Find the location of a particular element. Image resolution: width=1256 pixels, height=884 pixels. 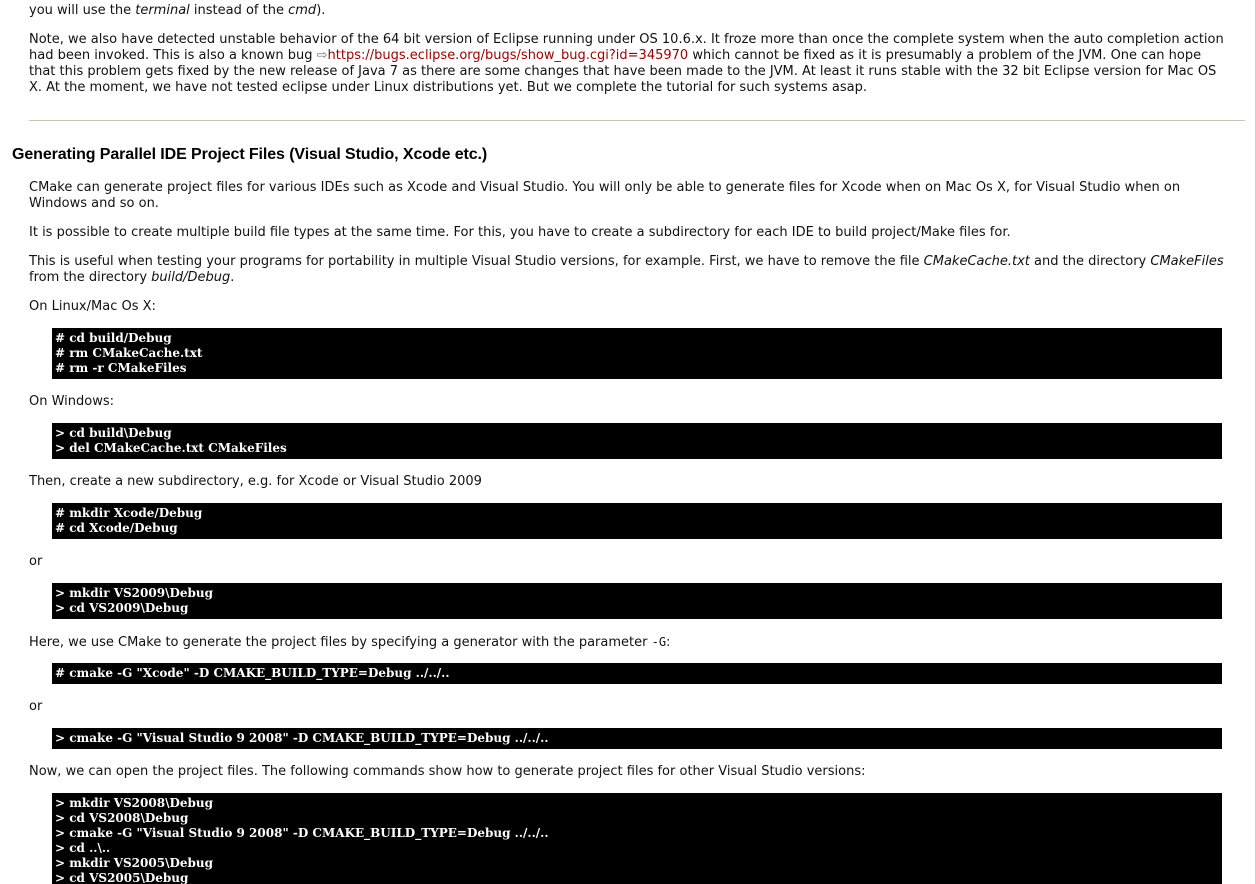

cmd-term: cmd is located at coordinates (302, 10).